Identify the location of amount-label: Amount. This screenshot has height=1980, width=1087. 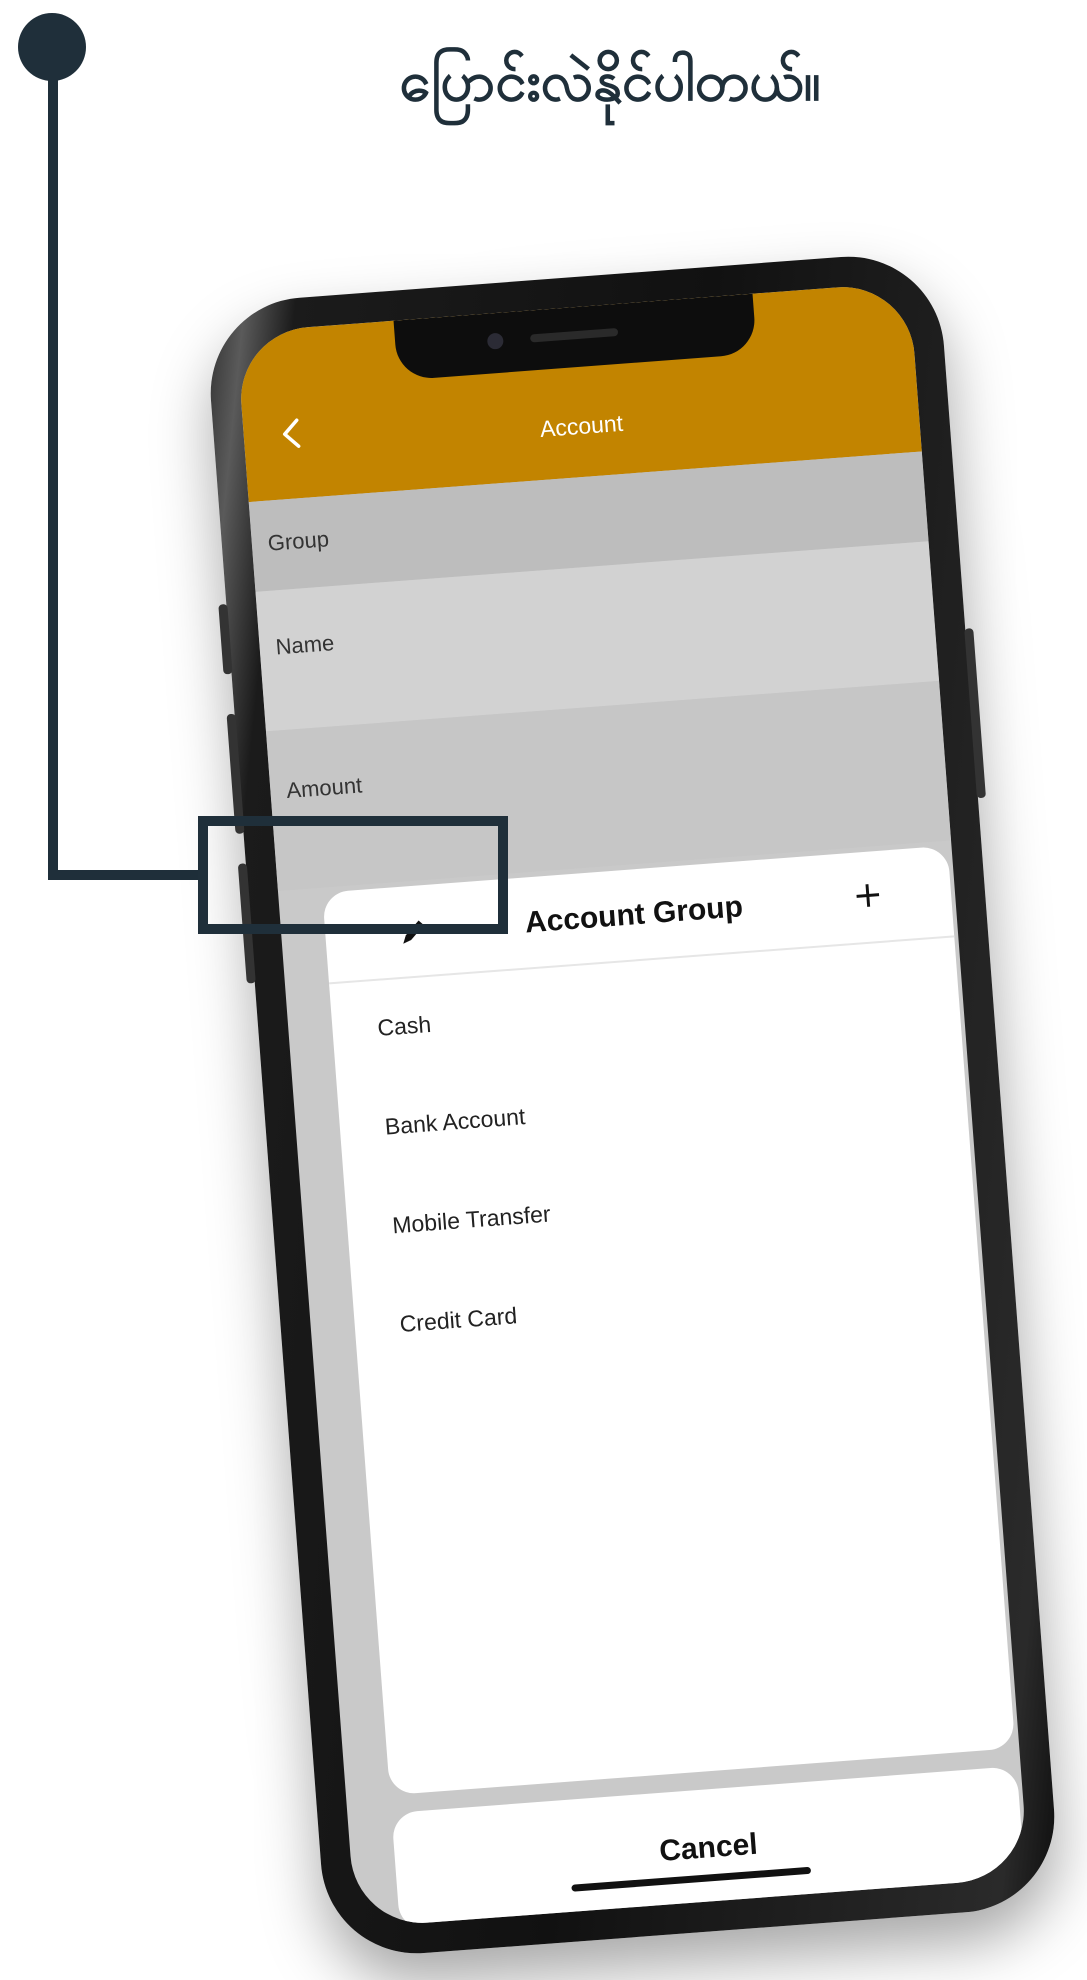
(324, 788).